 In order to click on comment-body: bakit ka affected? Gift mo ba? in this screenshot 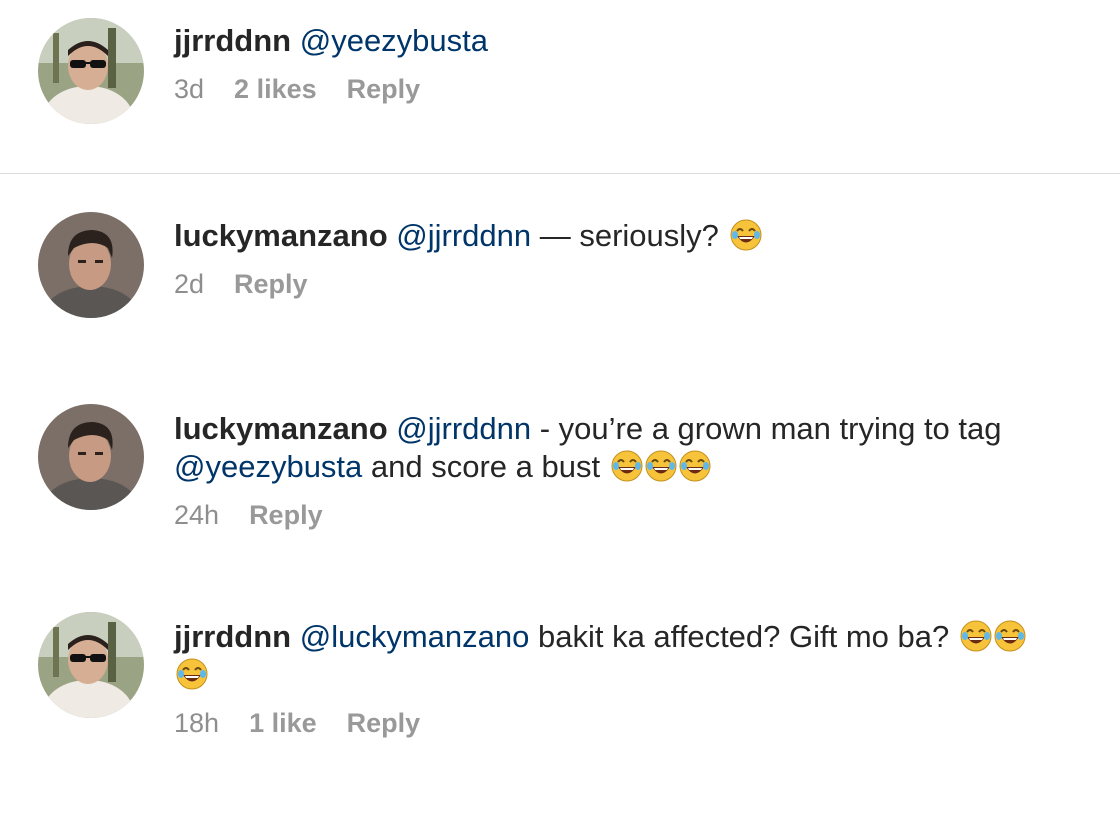, I will do `click(743, 636)`.